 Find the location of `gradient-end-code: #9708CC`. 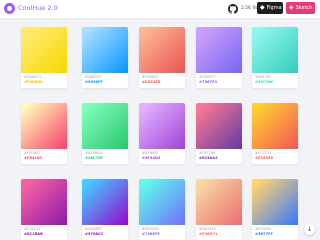

gradient-end-code: #9708CC is located at coordinates (105, 234).